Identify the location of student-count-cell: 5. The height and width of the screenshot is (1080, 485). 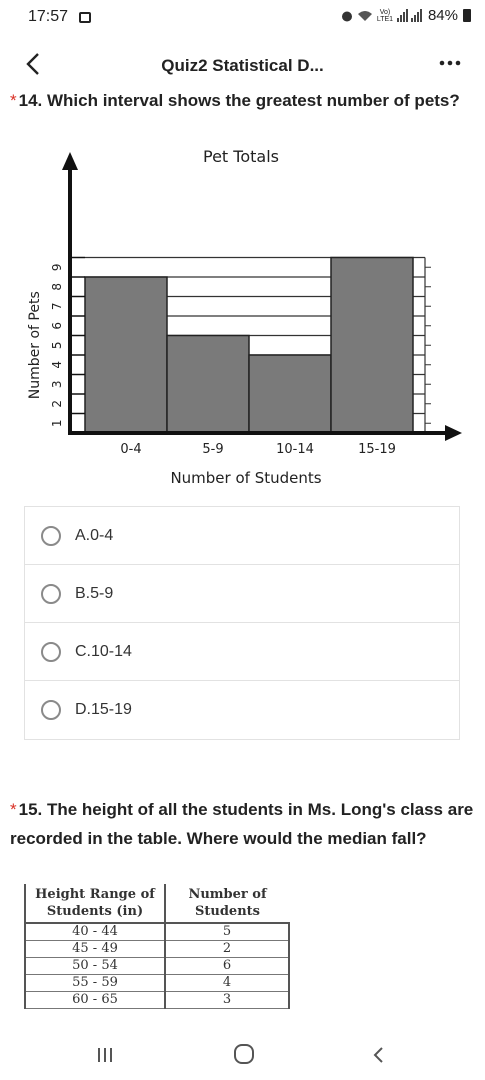
(227, 932).